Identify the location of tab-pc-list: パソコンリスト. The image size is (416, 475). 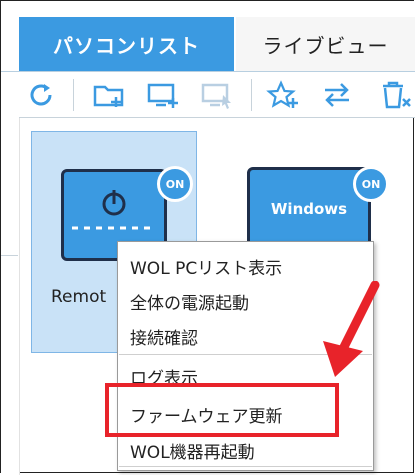
(126, 44).